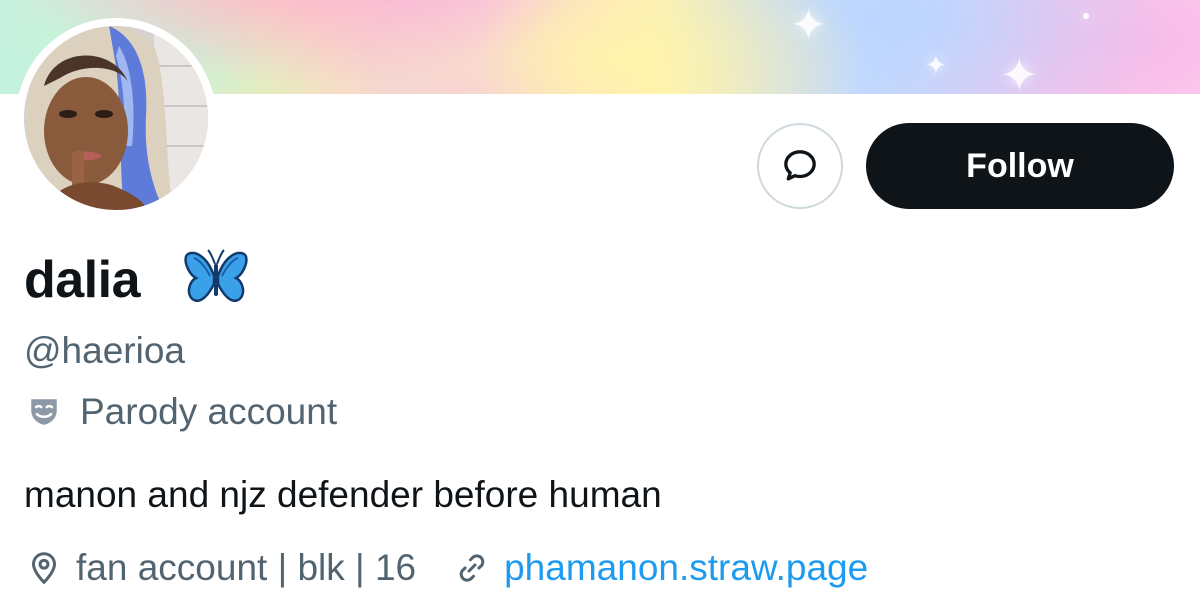 The height and width of the screenshot is (615, 1200). I want to click on location-text: fan account | blk | 16, so click(246, 567).